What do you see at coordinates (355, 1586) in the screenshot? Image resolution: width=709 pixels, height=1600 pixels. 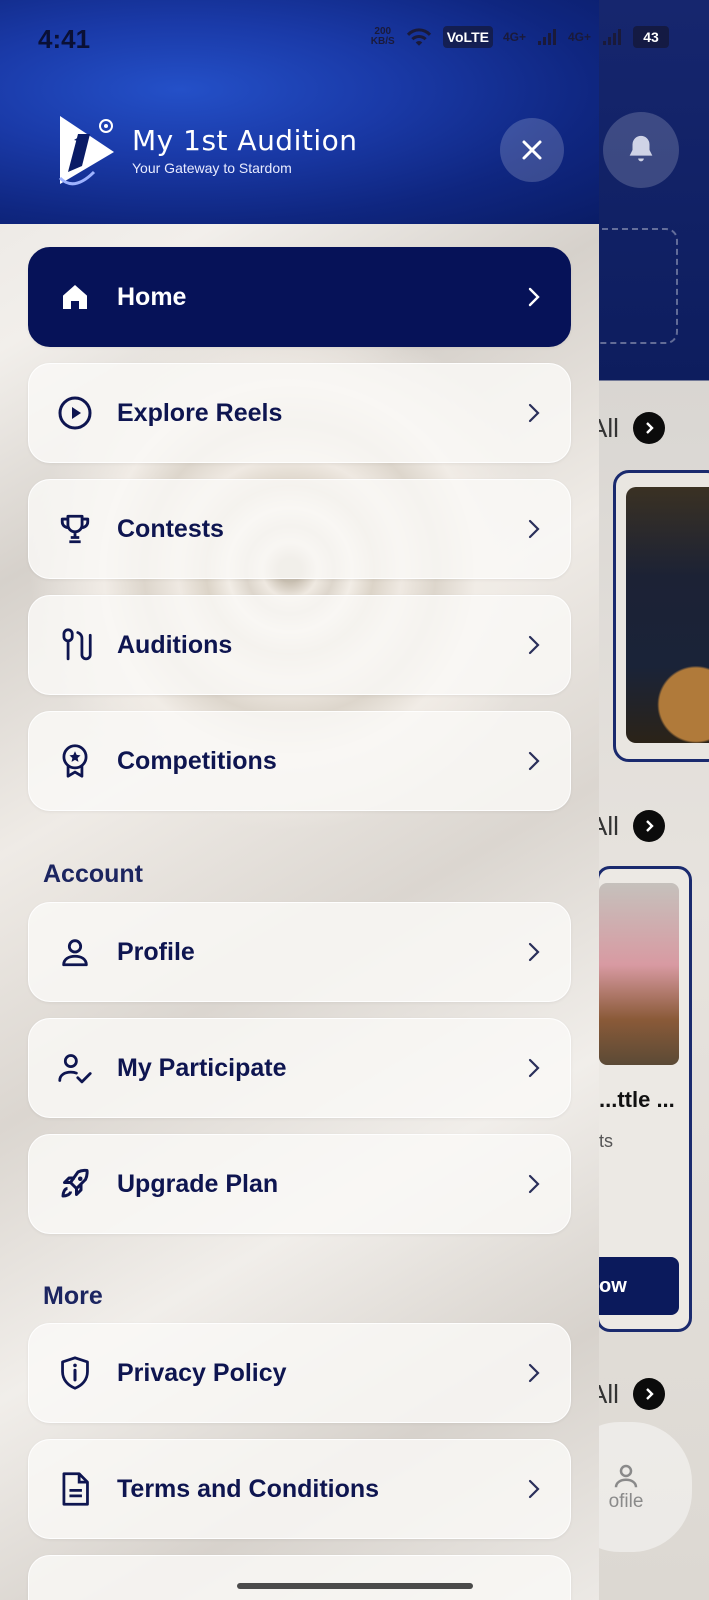 I see `home-indicator` at bounding box center [355, 1586].